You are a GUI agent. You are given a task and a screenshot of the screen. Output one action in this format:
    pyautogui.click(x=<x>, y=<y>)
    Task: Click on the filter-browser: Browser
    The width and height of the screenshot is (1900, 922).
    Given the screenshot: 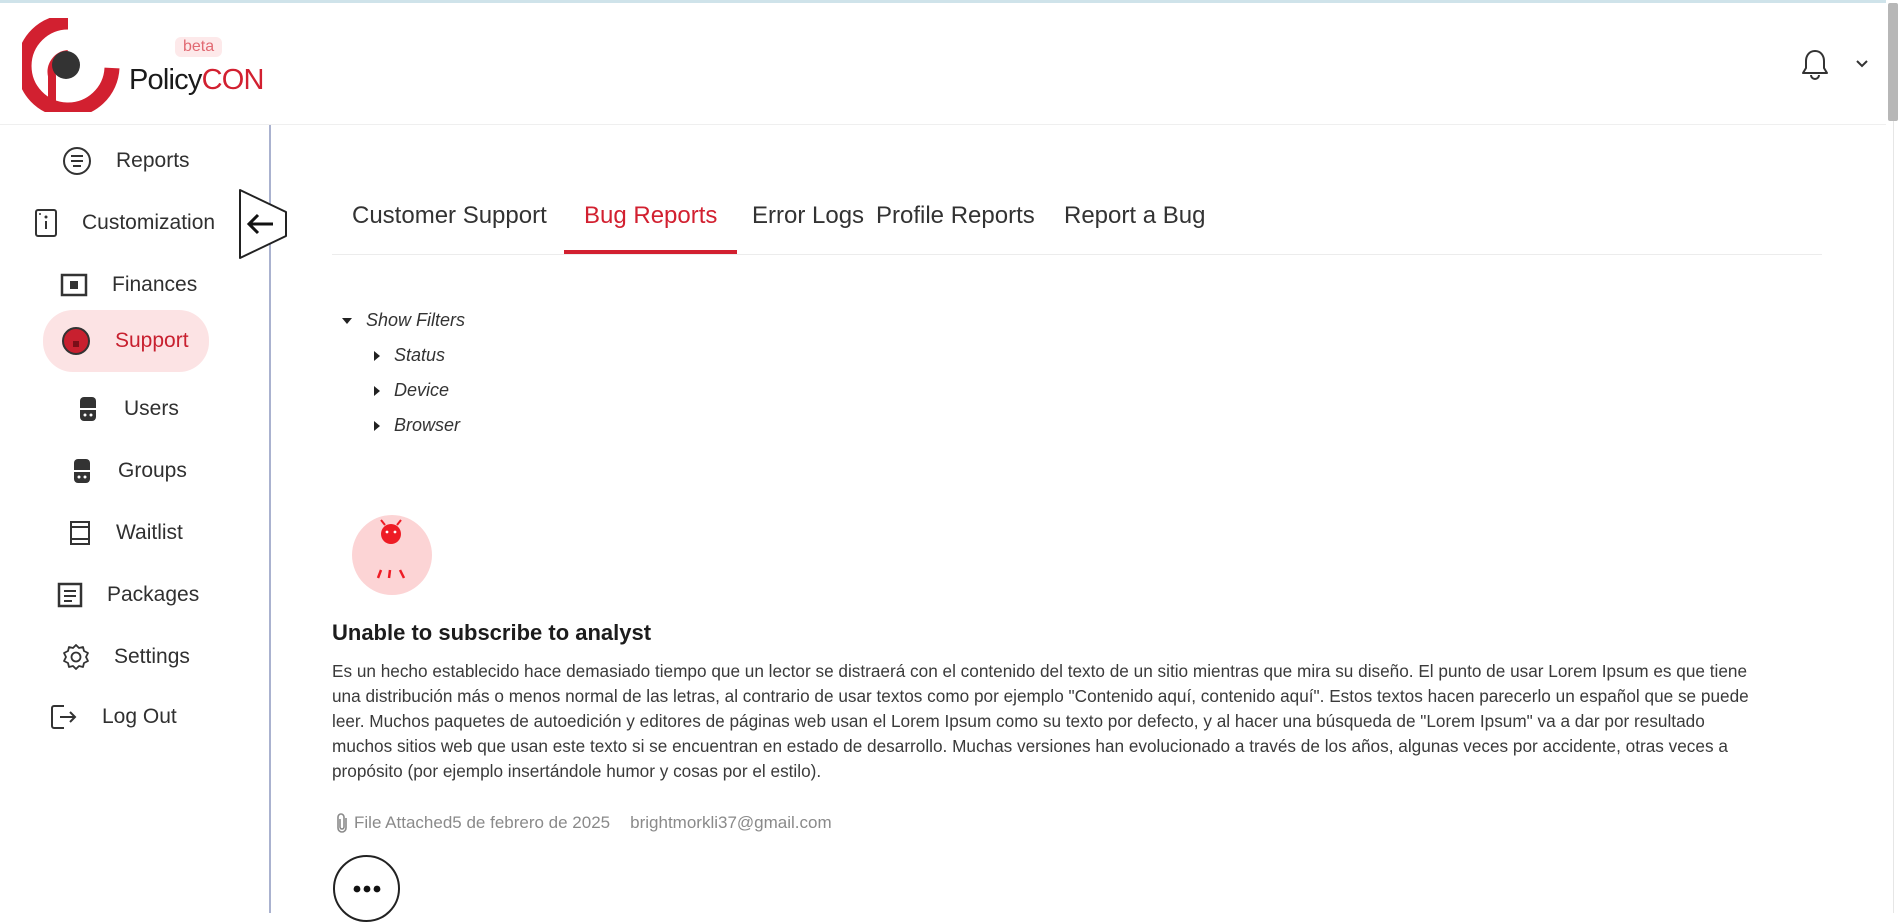 What is the action you would take?
    pyautogui.click(x=417, y=425)
    